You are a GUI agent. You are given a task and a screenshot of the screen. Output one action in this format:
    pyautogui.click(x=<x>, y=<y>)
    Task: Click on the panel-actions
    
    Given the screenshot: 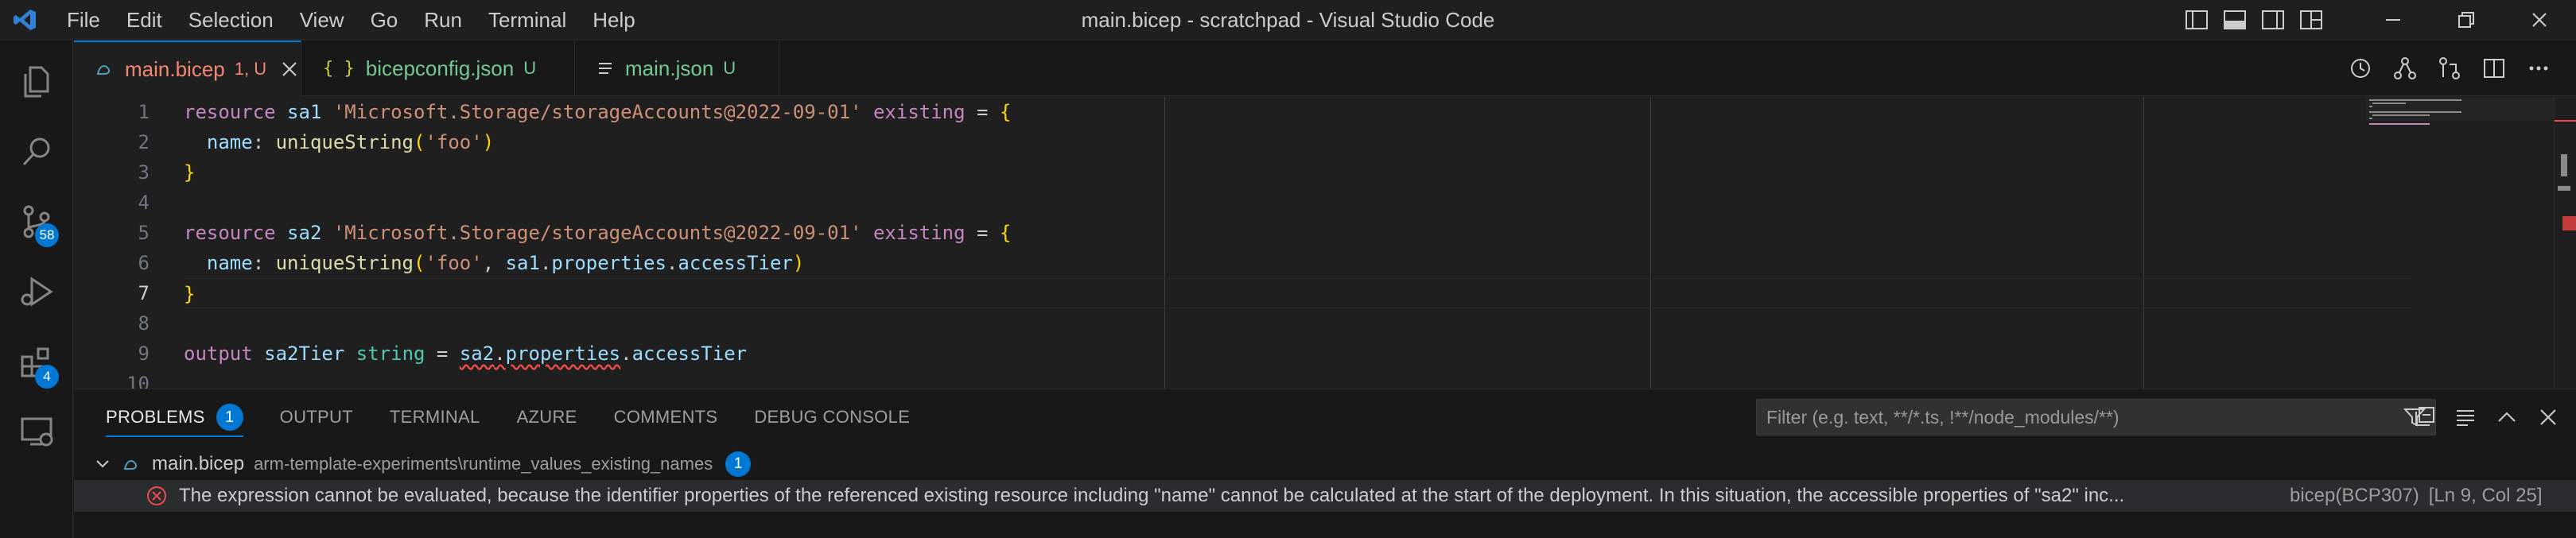 What is the action you would take?
    pyautogui.click(x=2477, y=417)
    